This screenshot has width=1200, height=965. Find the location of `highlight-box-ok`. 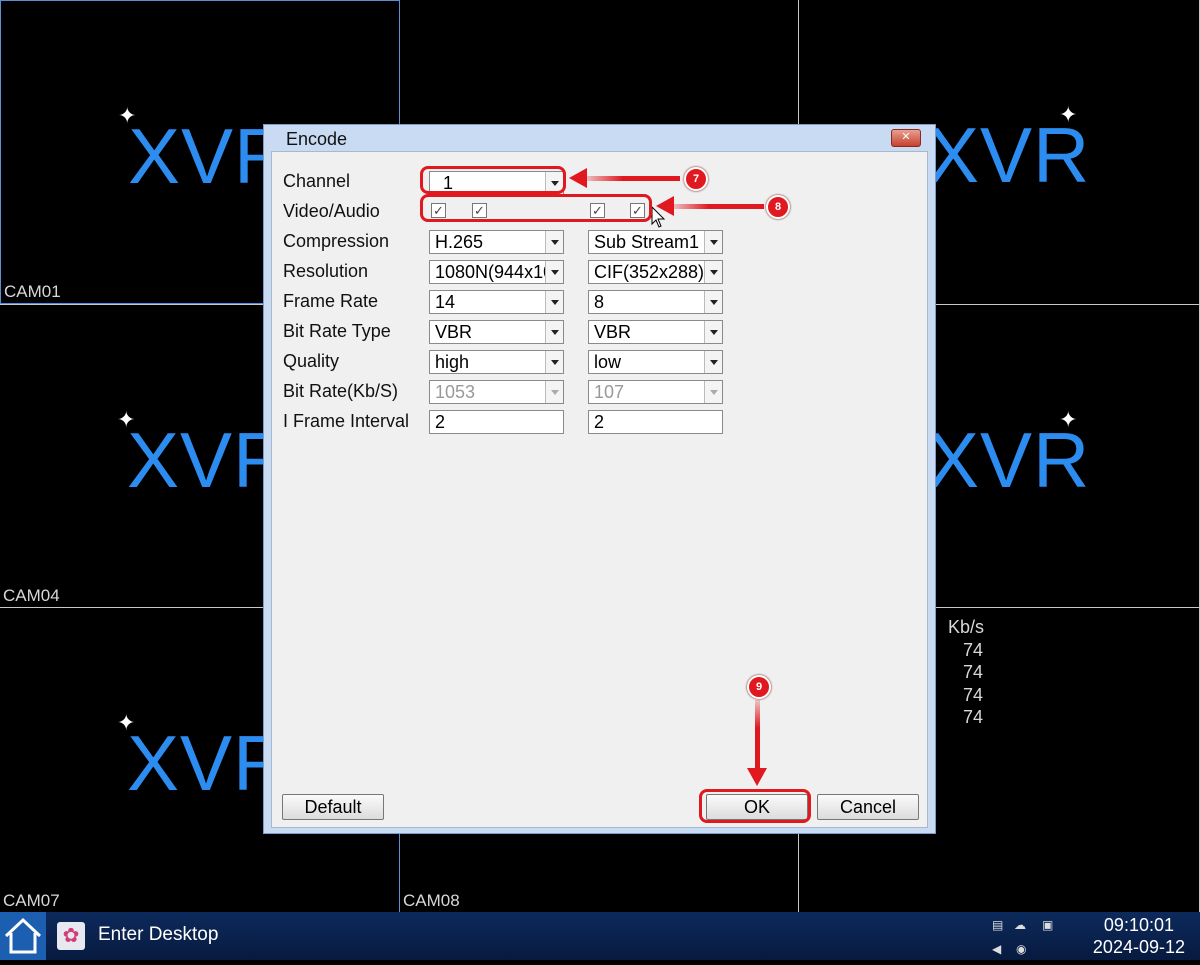

highlight-box-ok is located at coordinates (755, 806).